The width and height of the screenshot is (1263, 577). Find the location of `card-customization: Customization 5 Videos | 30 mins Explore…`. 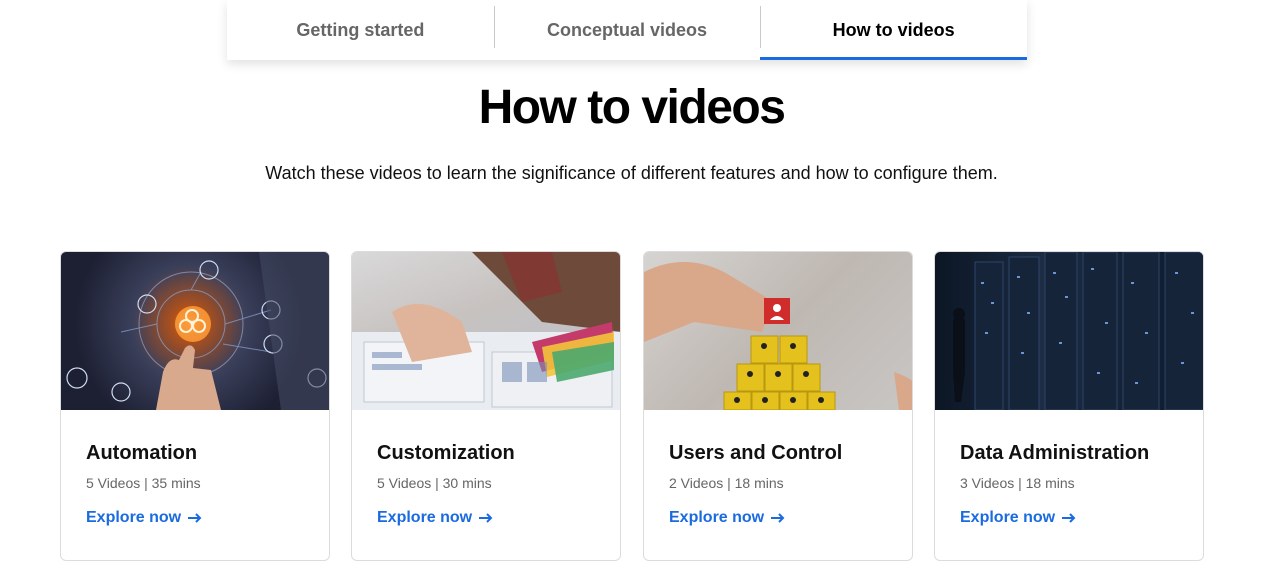

card-customization: Customization 5 Videos | 30 mins Explore… is located at coordinates (486, 406).